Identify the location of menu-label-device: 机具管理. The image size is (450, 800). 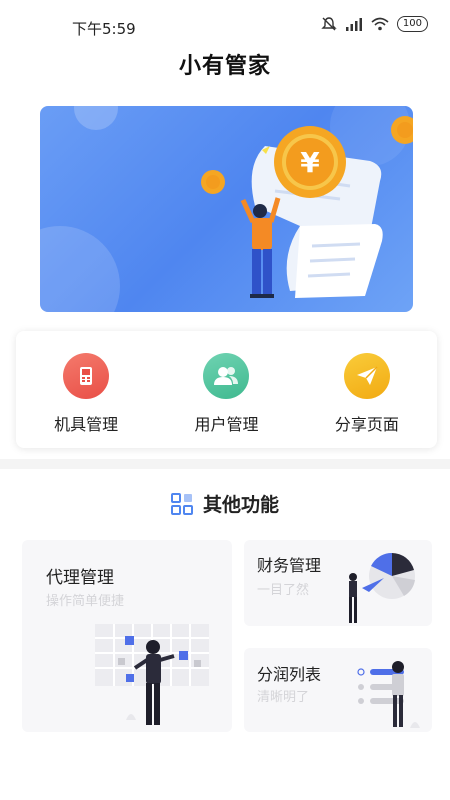
(86, 424).